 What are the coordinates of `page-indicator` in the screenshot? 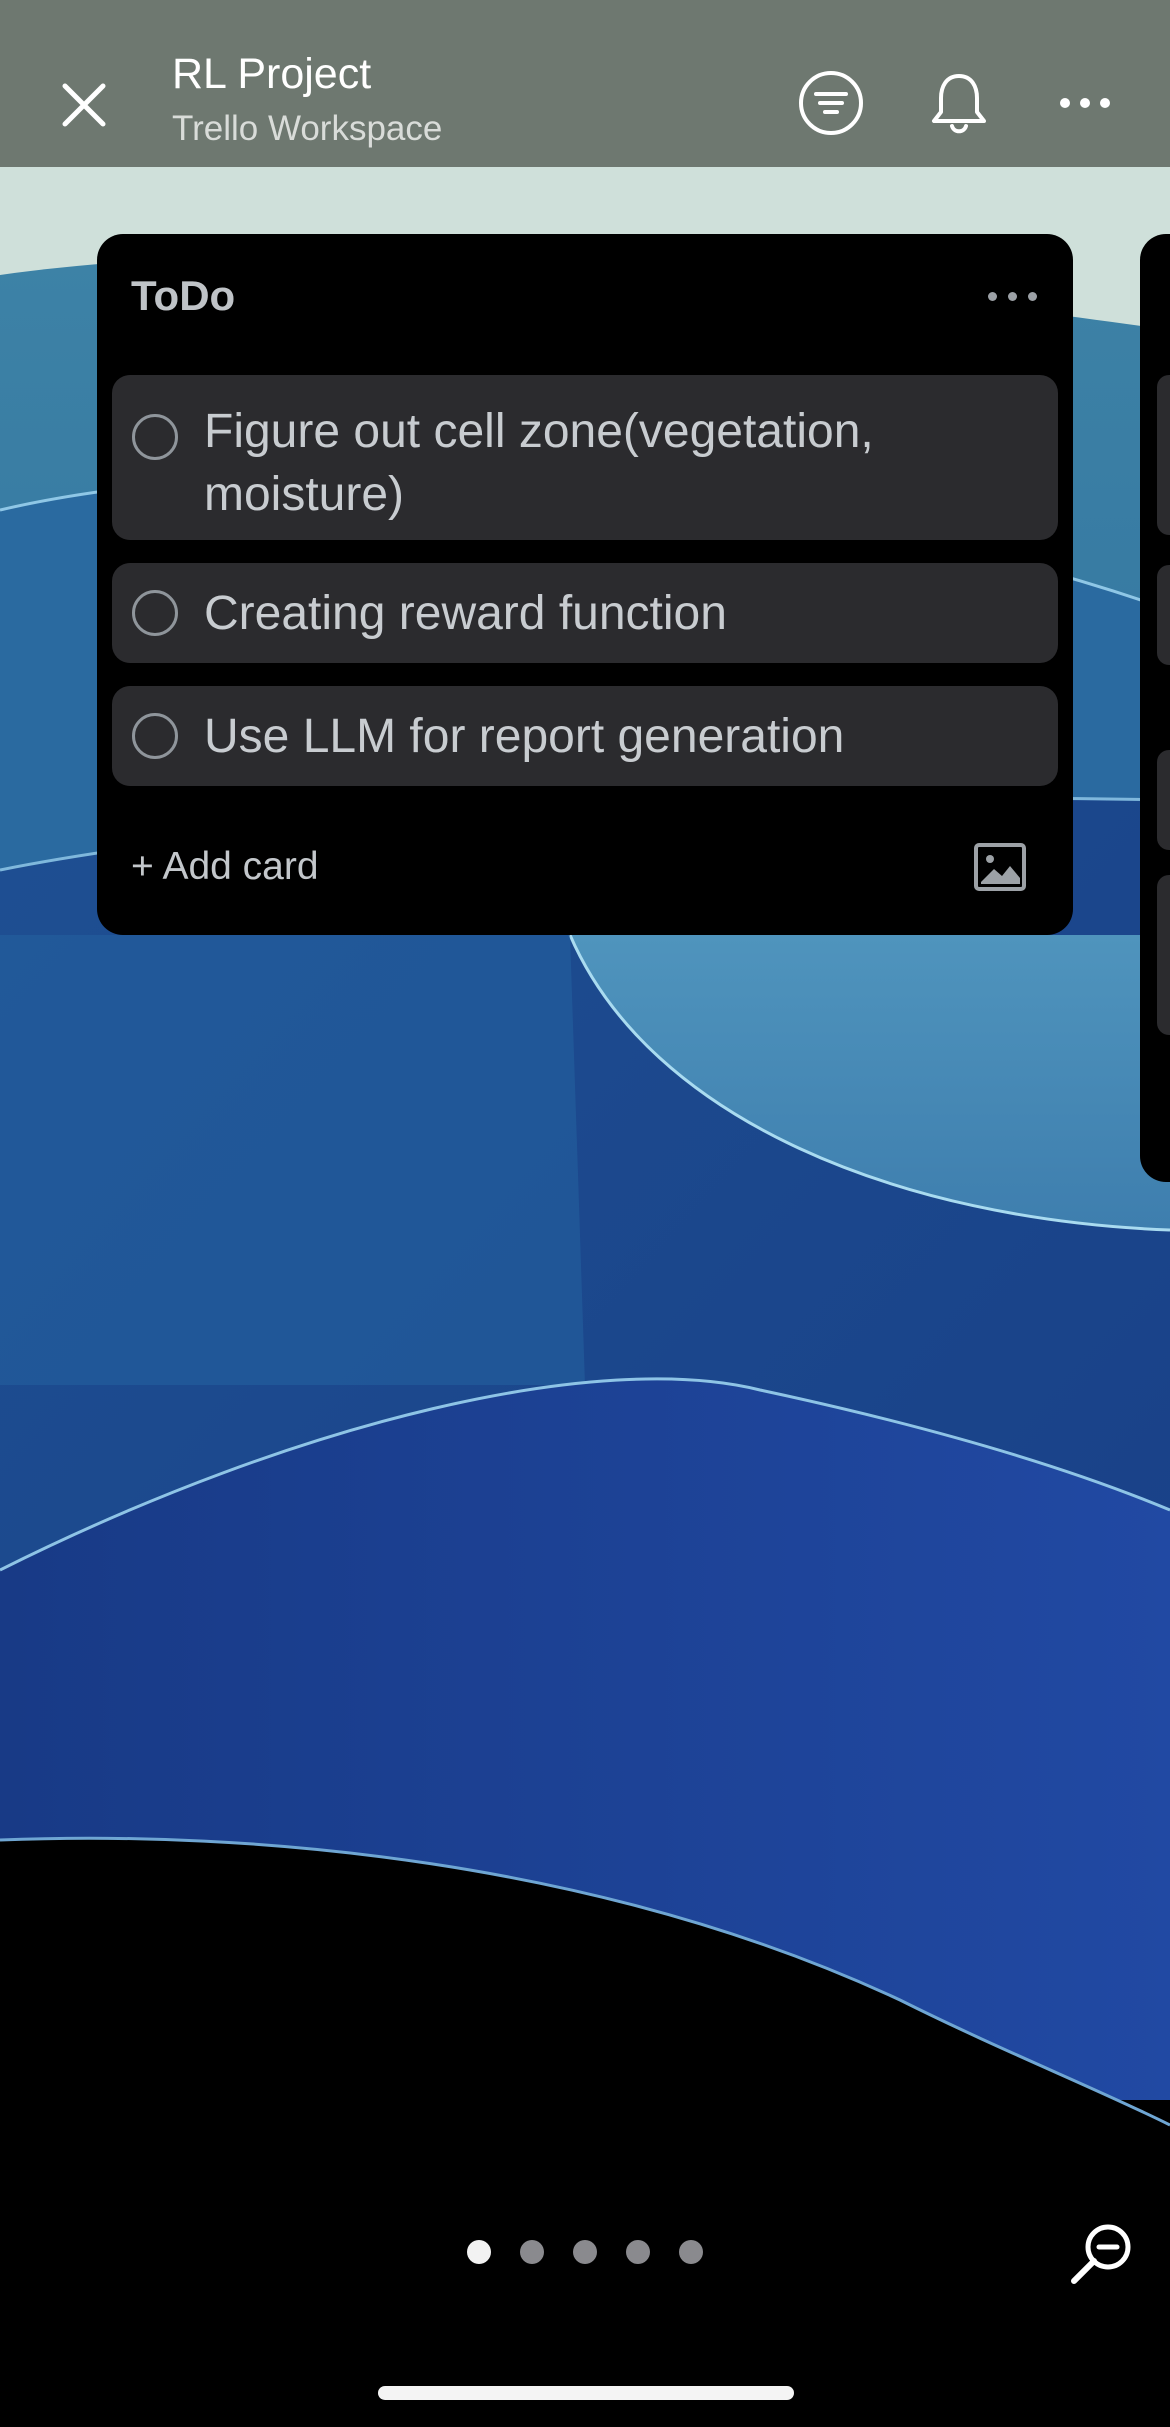 It's located at (585, 2252).